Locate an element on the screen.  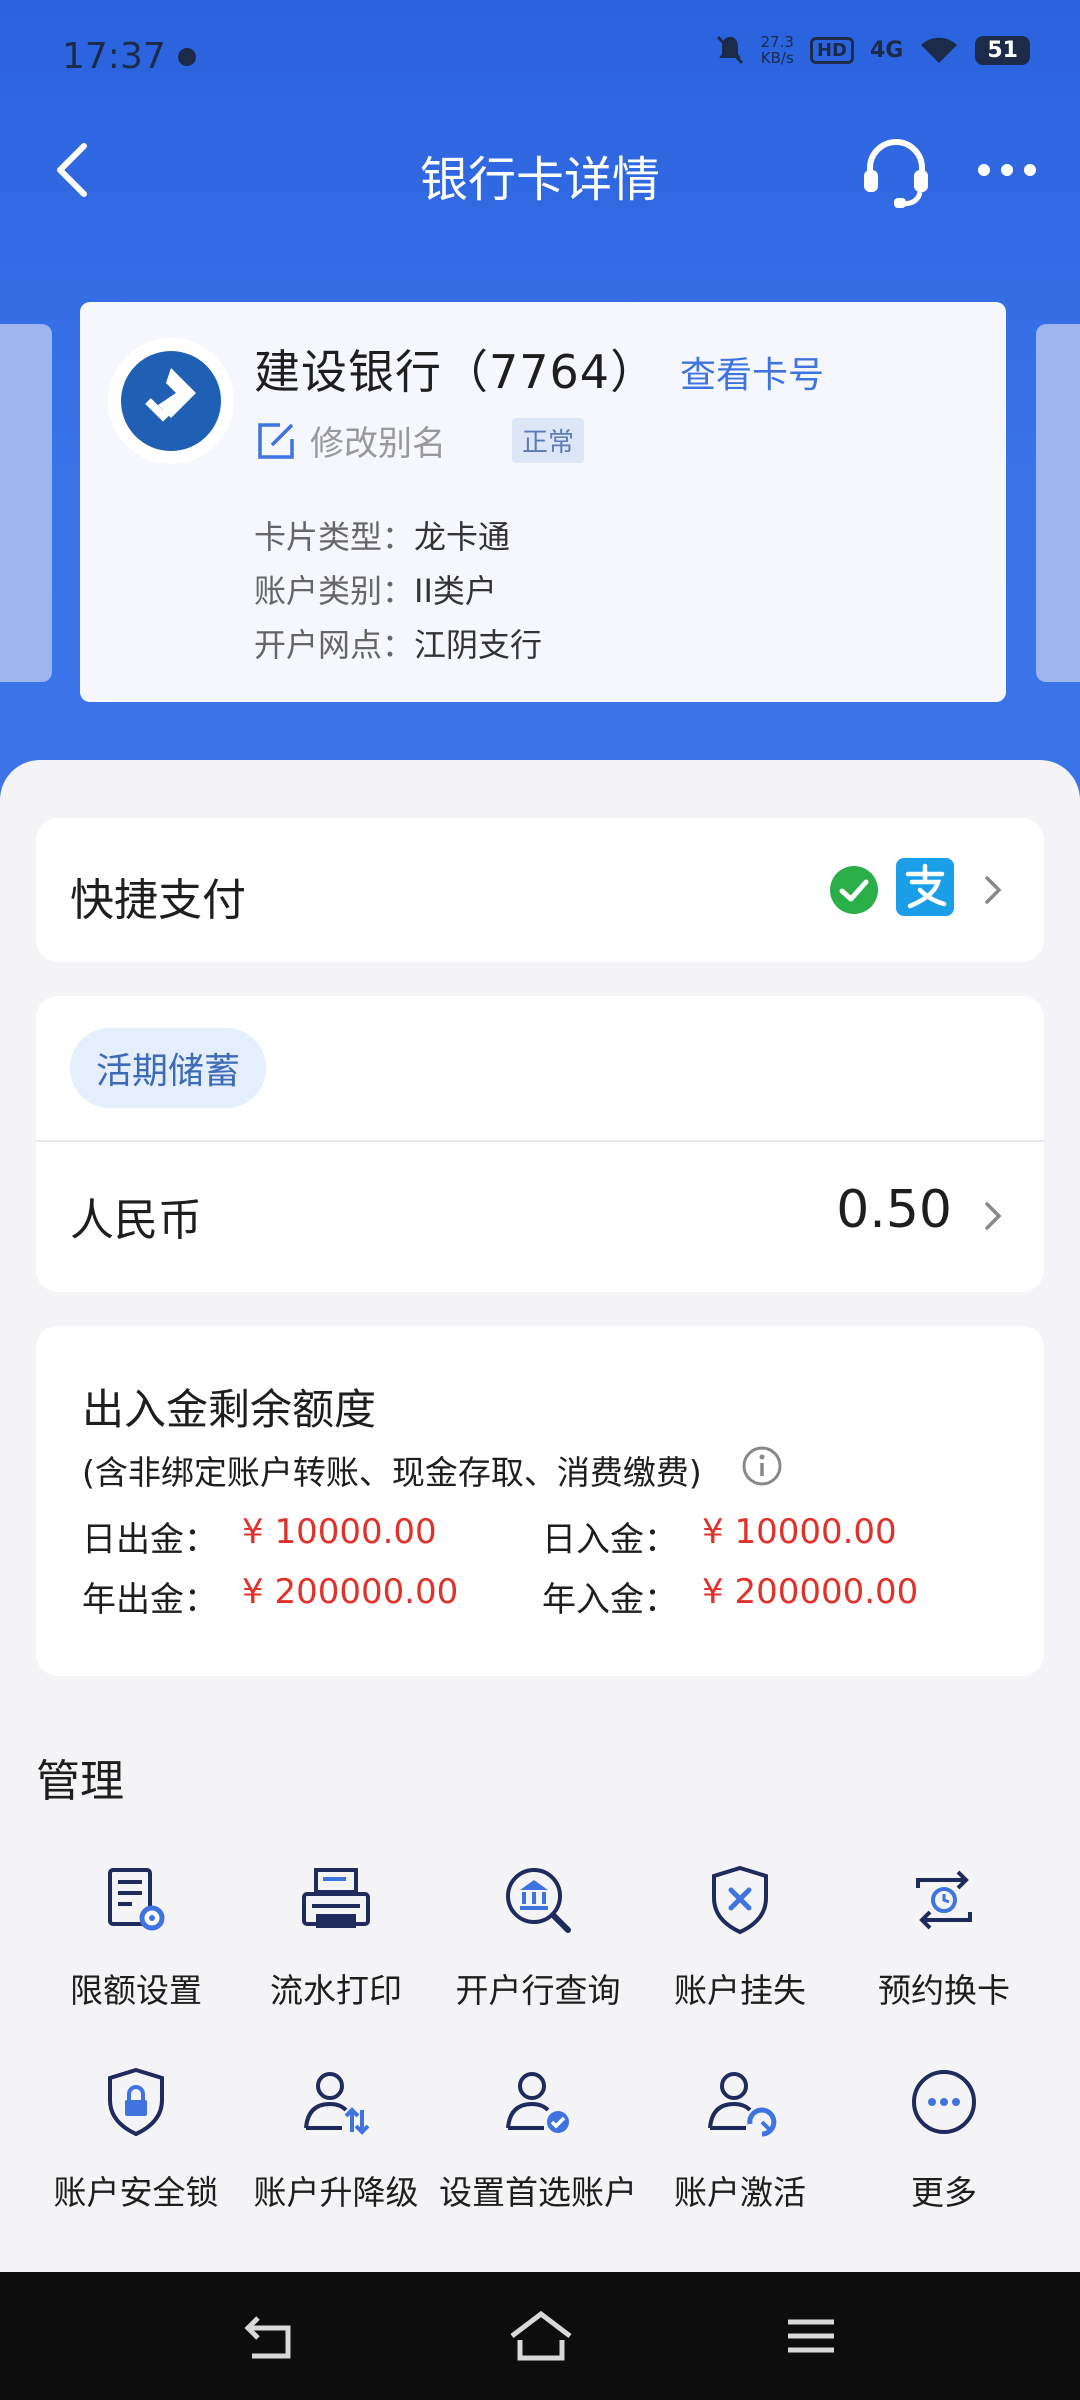
previous-card-peek is located at coordinates (26, 503).